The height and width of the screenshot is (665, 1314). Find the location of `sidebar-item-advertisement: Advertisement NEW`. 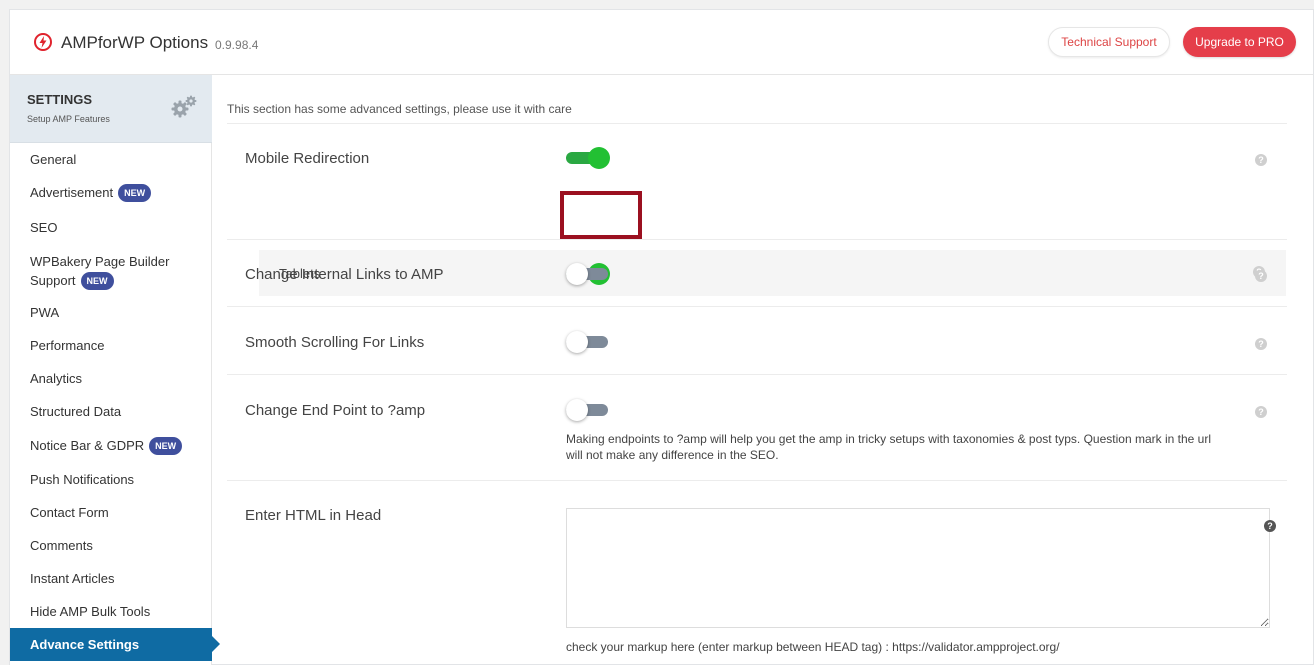

sidebar-item-advertisement: Advertisement NEW is located at coordinates (111, 192).